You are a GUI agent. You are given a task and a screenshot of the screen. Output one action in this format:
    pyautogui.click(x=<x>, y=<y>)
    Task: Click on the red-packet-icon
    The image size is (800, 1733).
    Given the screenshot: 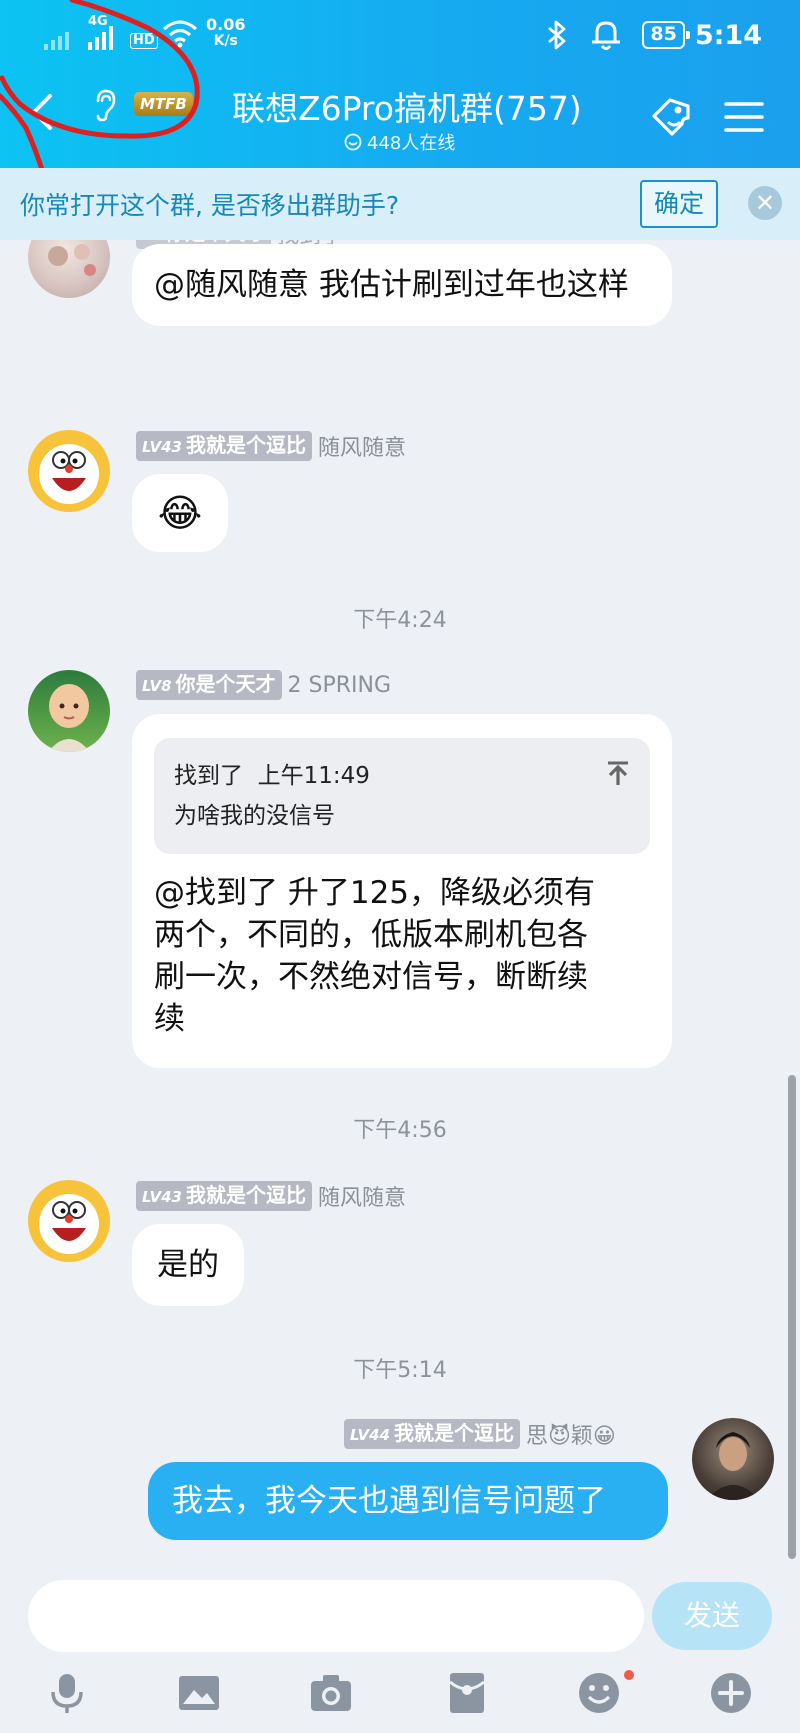 What is the action you would take?
    pyautogui.click(x=467, y=1693)
    